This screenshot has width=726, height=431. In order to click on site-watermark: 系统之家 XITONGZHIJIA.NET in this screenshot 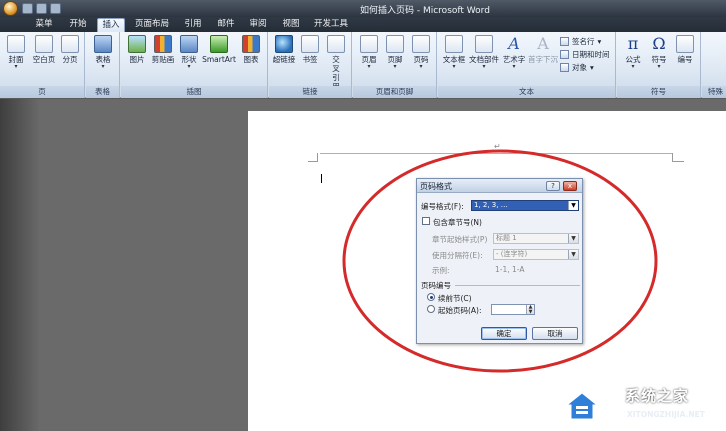, I will do `click(645, 407)`.